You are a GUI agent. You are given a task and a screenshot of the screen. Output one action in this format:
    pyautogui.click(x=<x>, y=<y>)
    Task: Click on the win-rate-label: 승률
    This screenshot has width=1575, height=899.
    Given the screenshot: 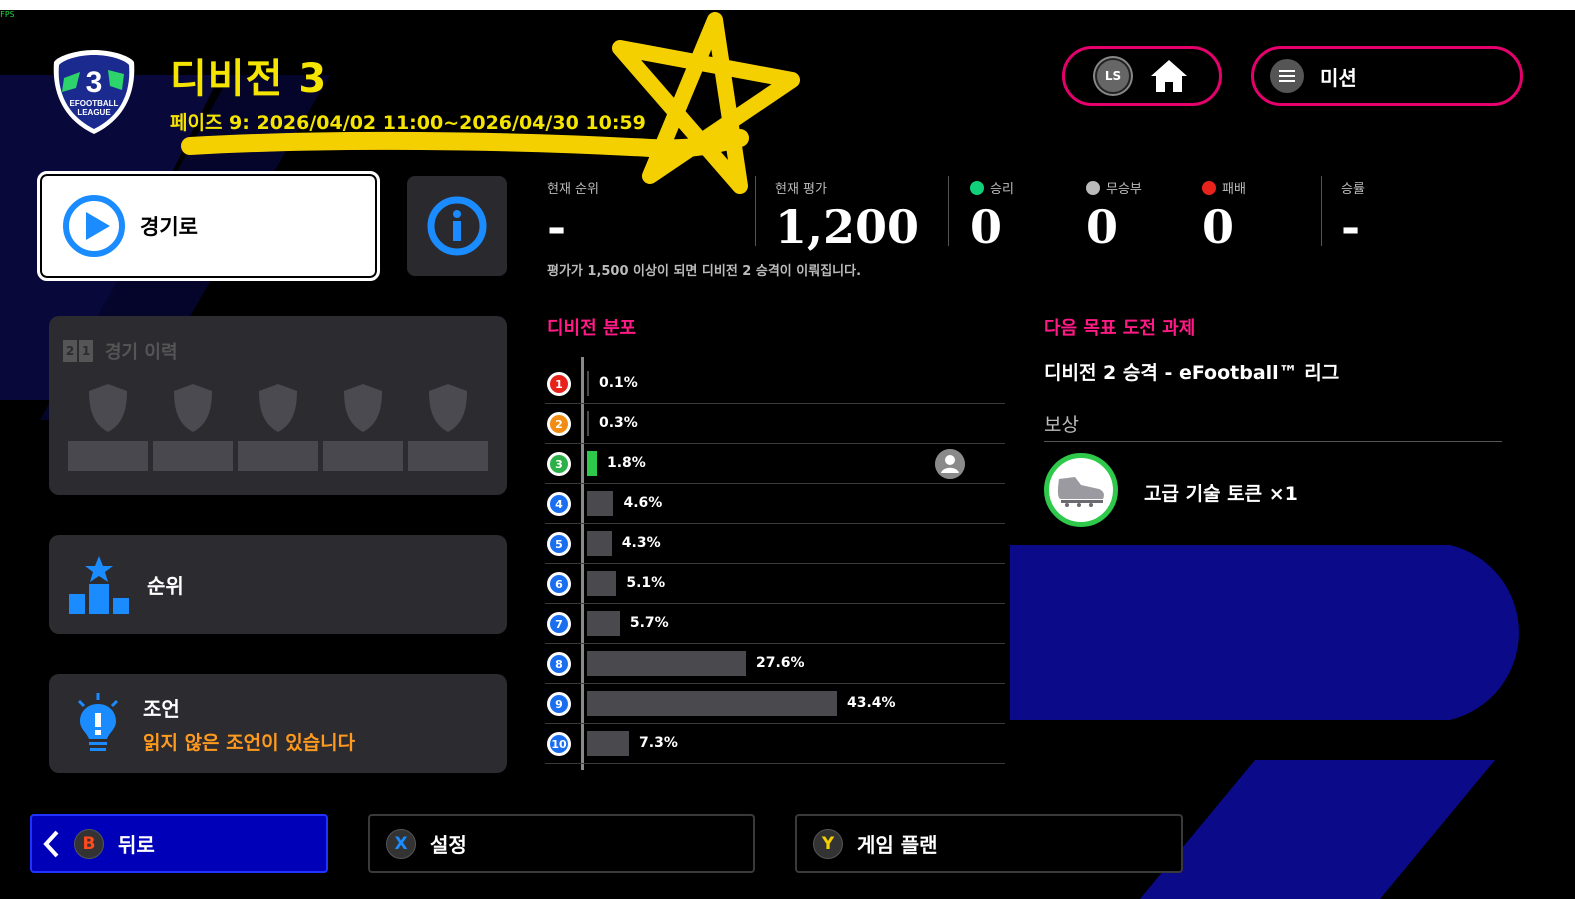 What is the action you would take?
    pyautogui.click(x=1353, y=189)
    